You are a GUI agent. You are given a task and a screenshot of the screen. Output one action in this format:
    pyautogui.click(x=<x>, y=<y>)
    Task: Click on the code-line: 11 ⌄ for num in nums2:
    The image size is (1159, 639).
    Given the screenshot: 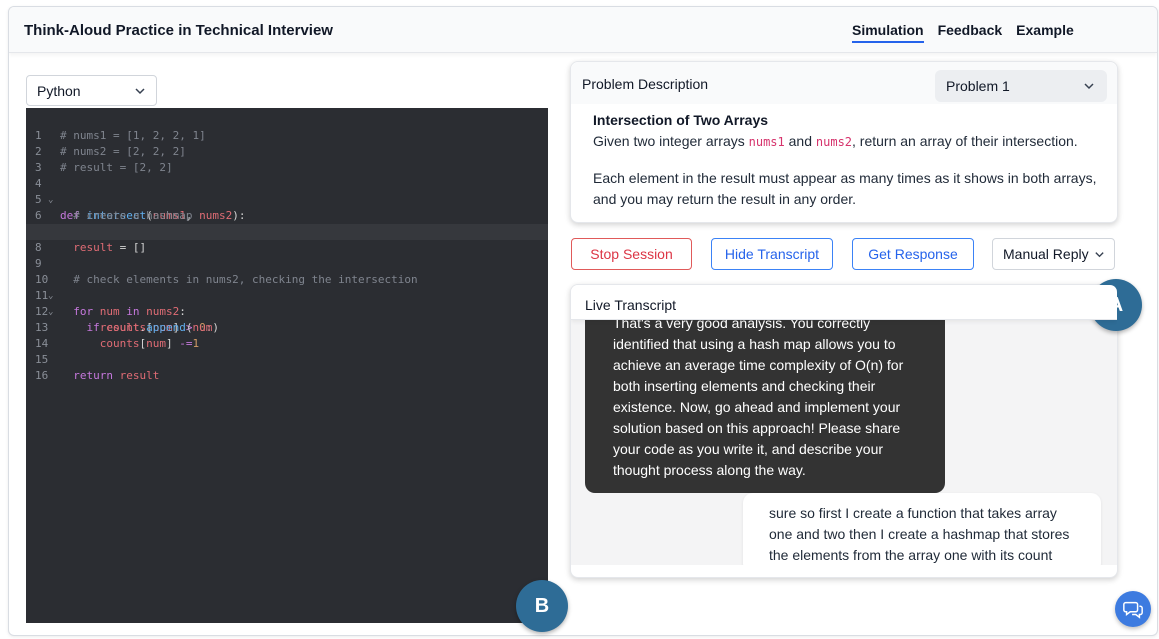 What is the action you would take?
    pyautogui.click(x=110, y=303)
    